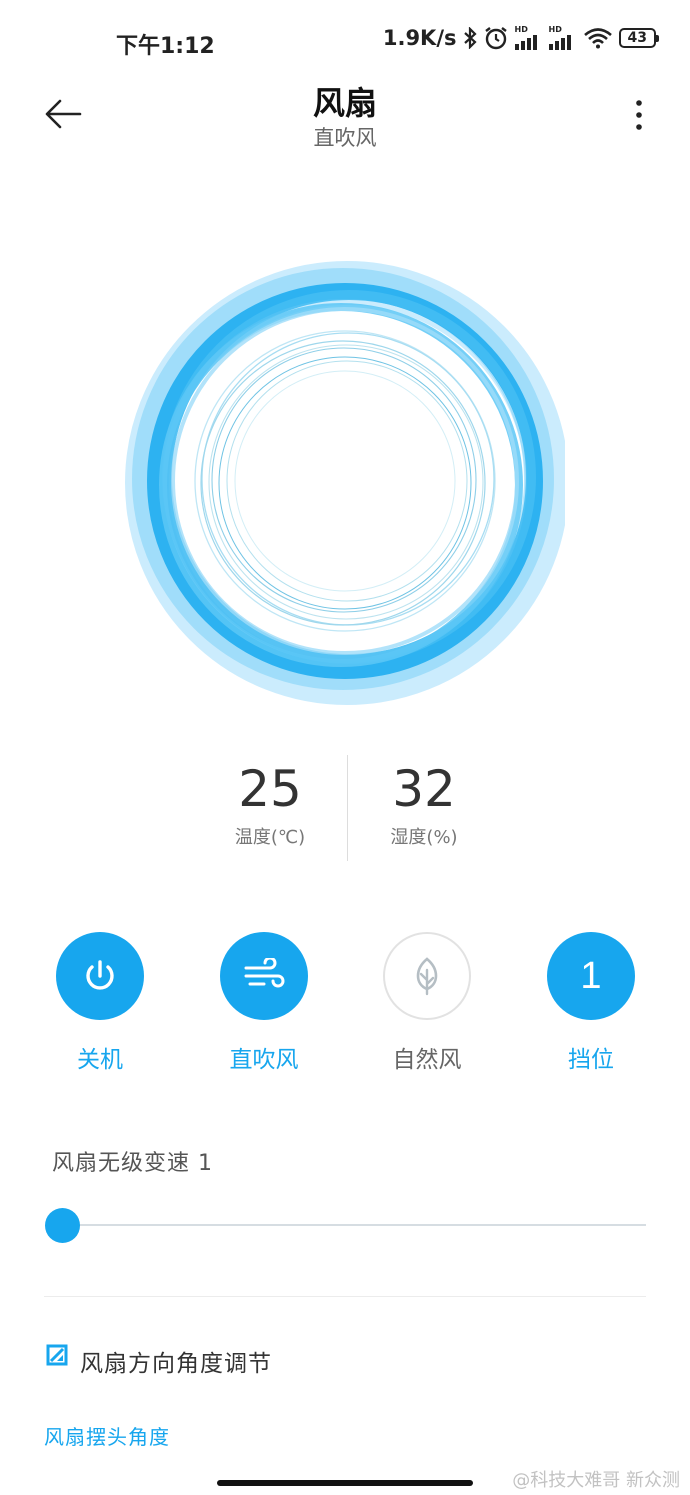 Image resolution: width=690 pixels, height=1495 pixels. Describe the element at coordinates (470, 38) in the screenshot. I see `bluetooth-icon` at that location.